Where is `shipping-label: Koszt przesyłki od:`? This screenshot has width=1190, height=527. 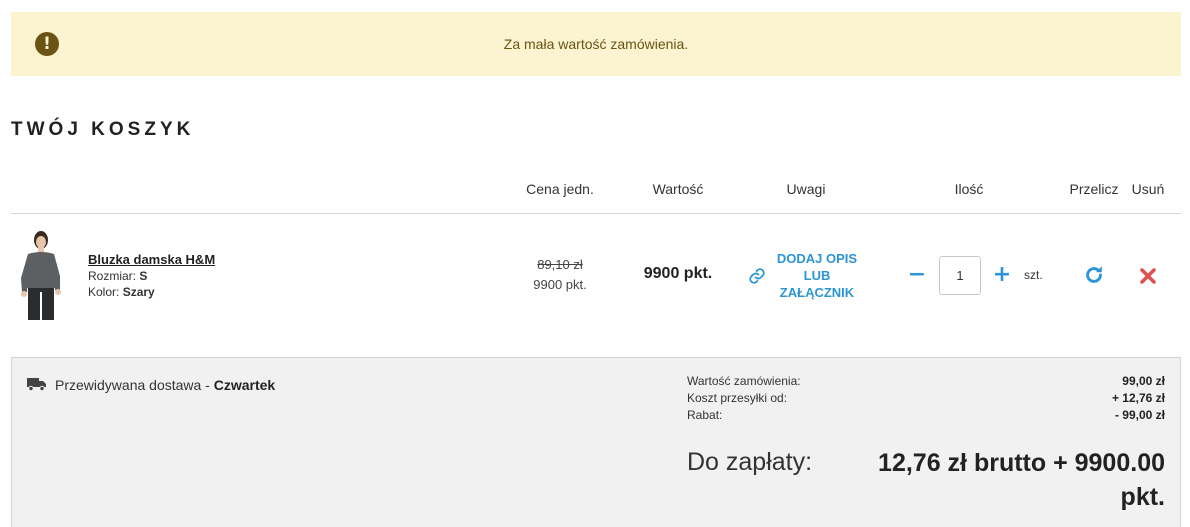 shipping-label: Koszt przesyłki od: is located at coordinates (737, 398).